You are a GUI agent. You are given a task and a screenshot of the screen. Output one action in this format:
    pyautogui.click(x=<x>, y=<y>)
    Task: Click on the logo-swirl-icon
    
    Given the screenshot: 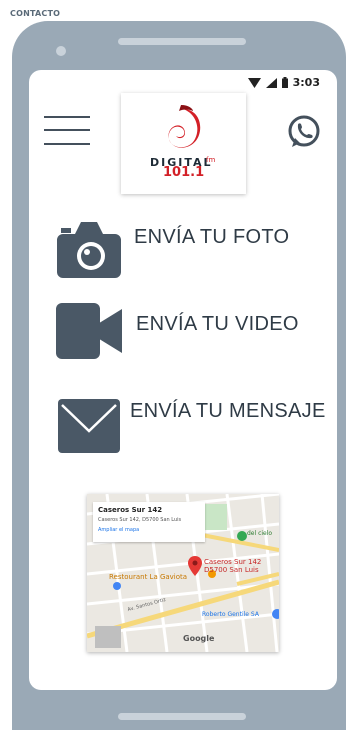 What is the action you would take?
    pyautogui.click(x=184, y=126)
    